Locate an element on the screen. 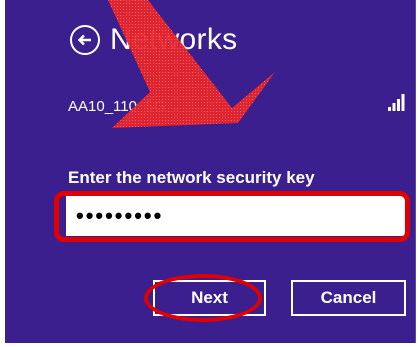  page-title: Networks is located at coordinates (174, 39).